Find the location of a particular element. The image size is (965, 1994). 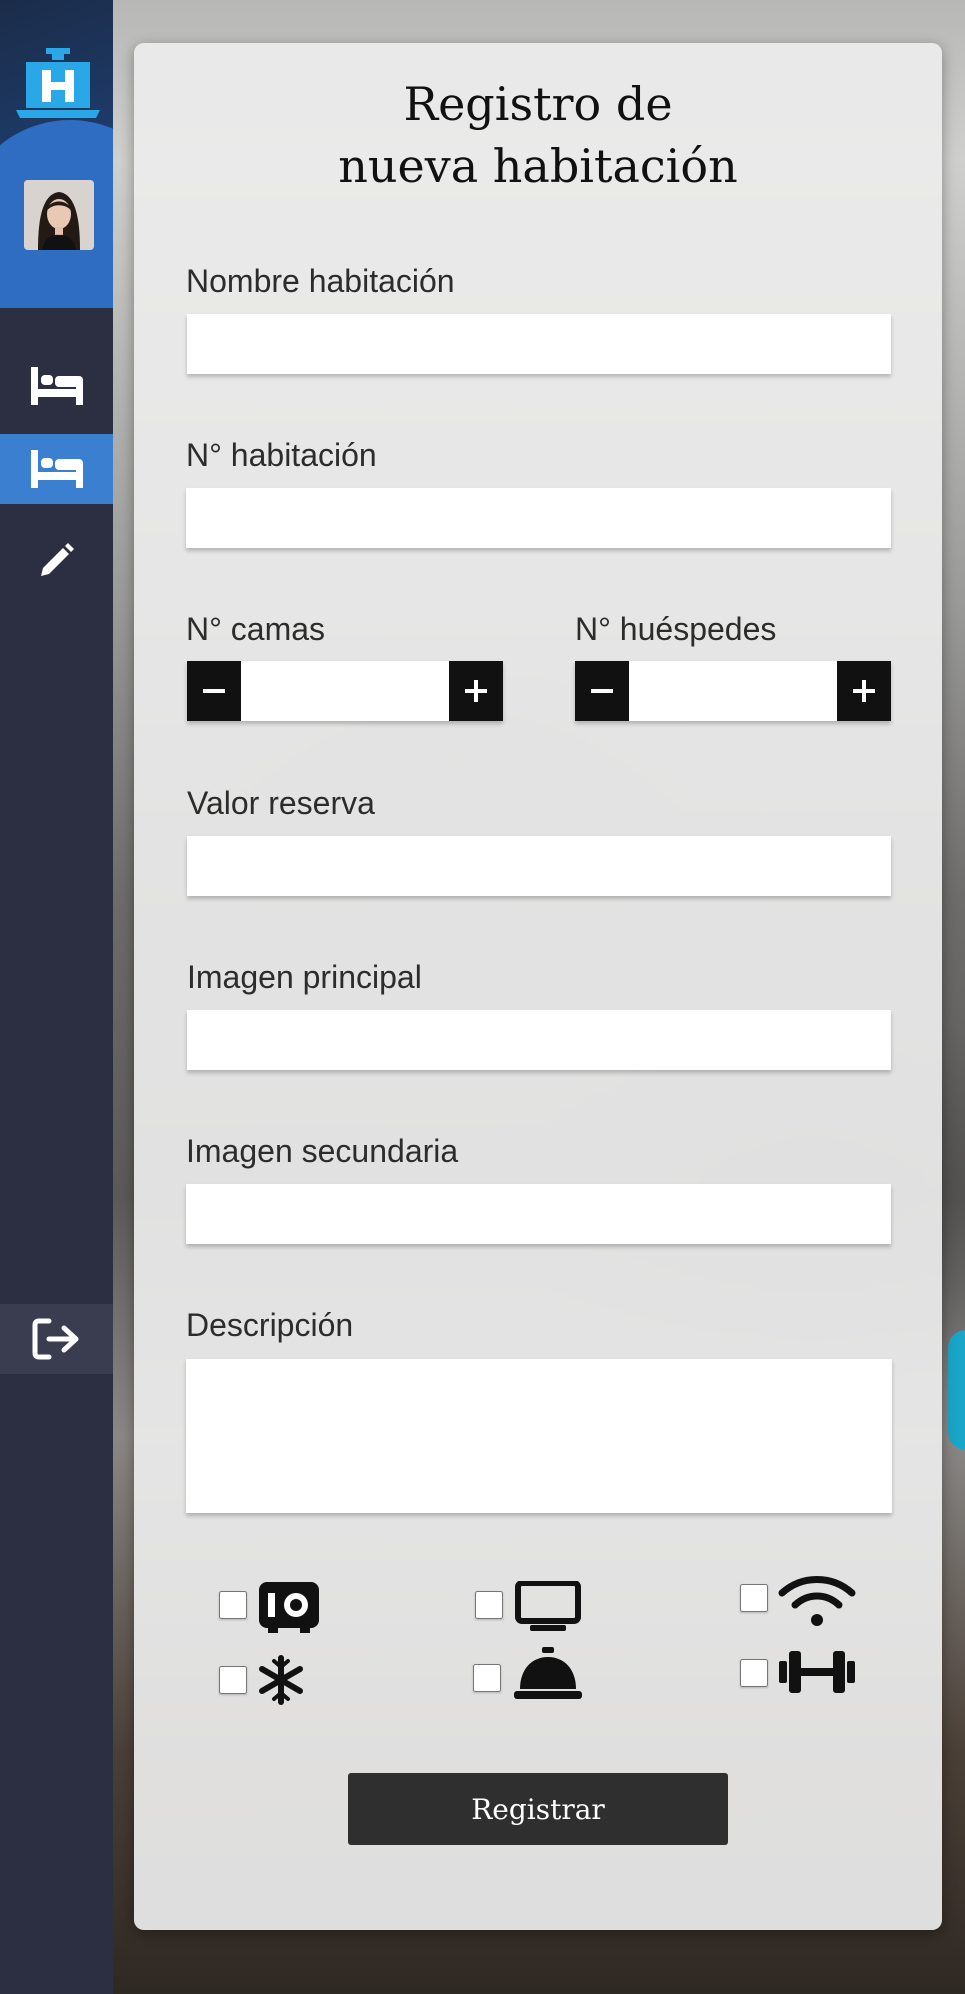

guests-stepper is located at coordinates (733, 691).